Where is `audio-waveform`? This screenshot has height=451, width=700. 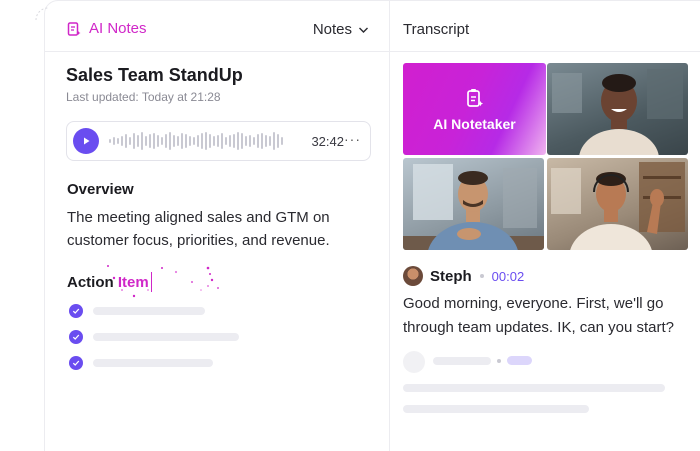
audio-waveform is located at coordinates (196, 141).